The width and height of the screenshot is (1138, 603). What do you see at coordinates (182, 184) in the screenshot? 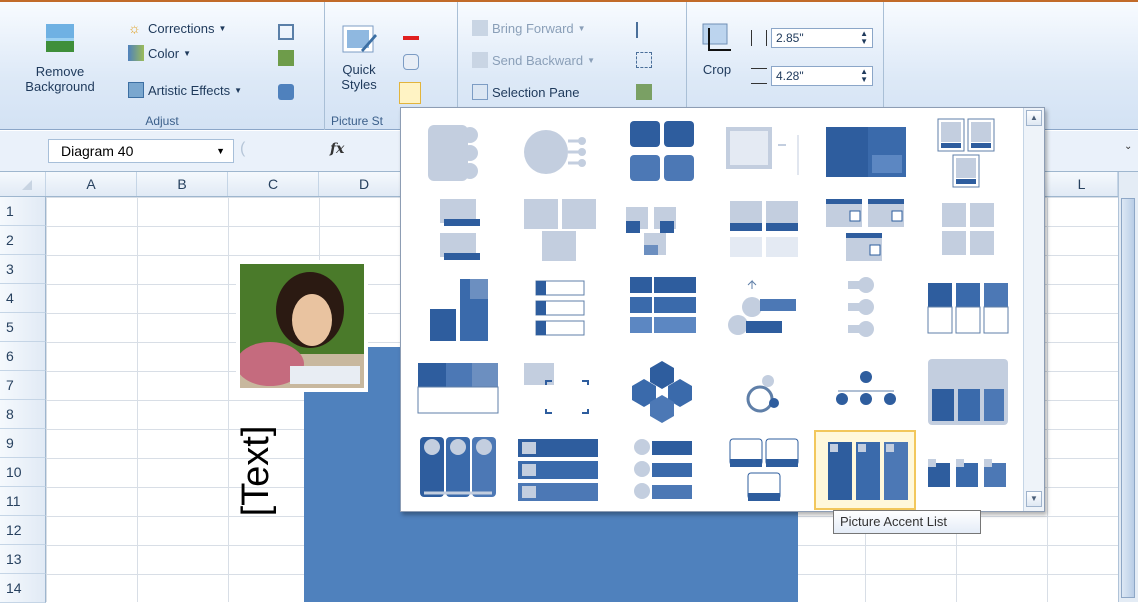
I see `column-header-b: B` at bounding box center [182, 184].